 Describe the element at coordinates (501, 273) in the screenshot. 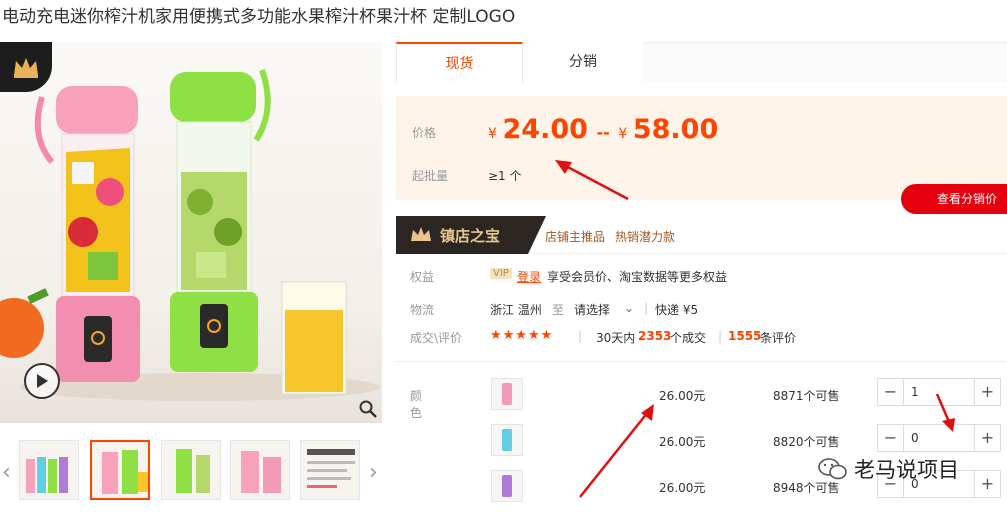

I see `vip-badge: VIP` at that location.